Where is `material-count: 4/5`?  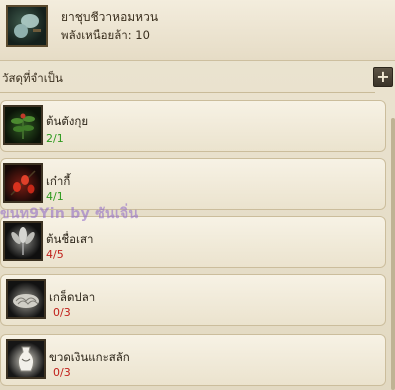
material-count: 4/5 is located at coordinates (55, 254).